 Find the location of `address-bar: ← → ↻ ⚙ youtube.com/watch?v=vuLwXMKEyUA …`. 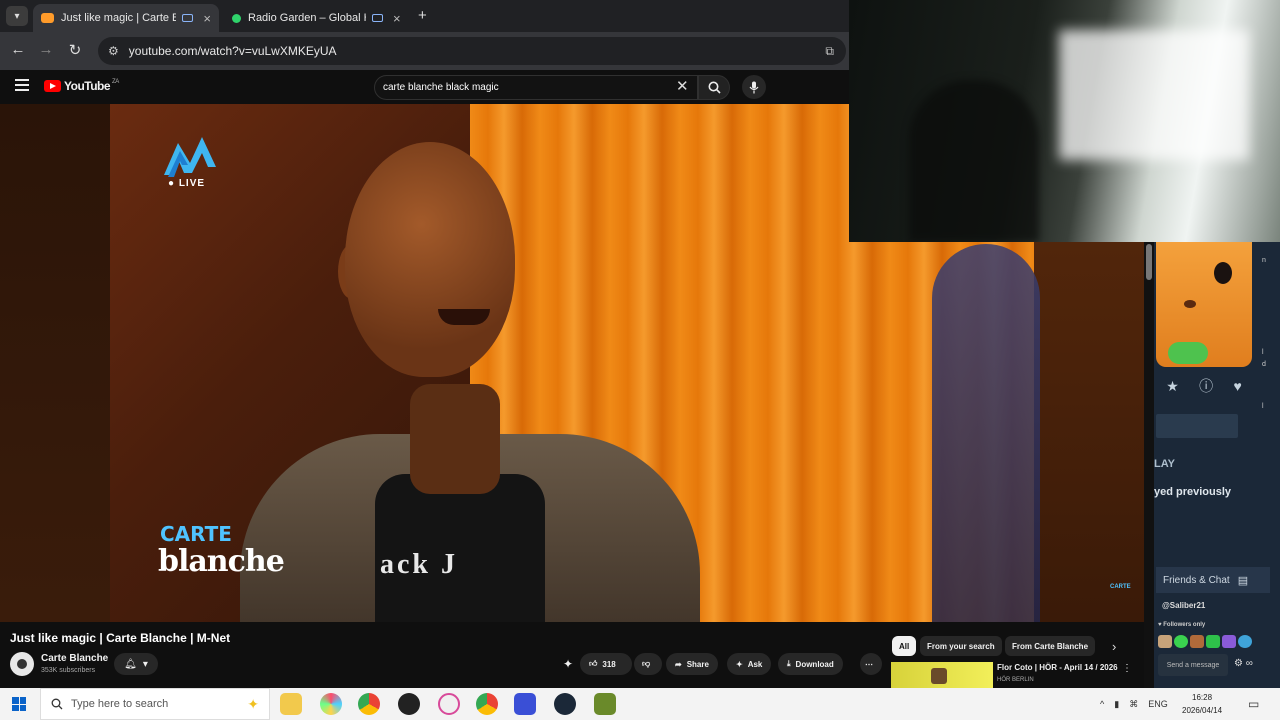

address-bar: ← → ↻ ⚙ youtube.com/watch?v=vuLwXMKEyUA … is located at coordinates (425, 51).